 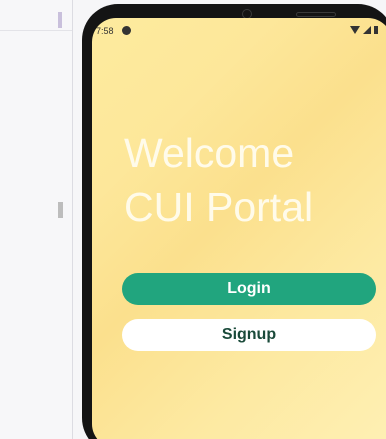 I want to click on signal-icon, so click(x=367, y=30).